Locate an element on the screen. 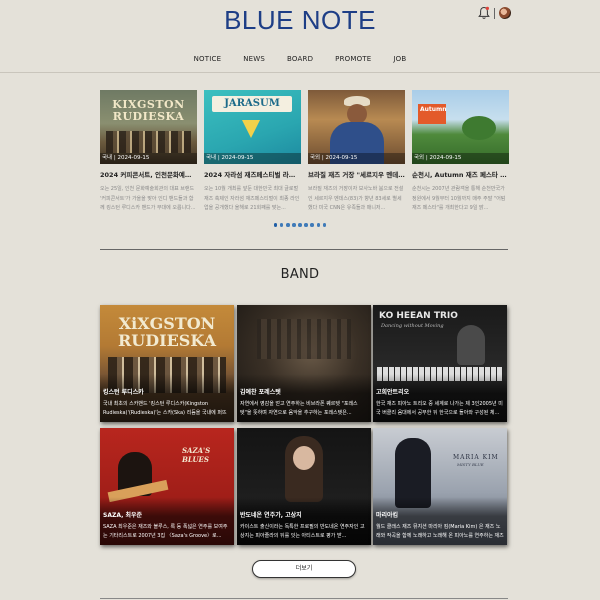  band-name: 반도네온 연주가, 고상지 is located at coordinates (271, 515).